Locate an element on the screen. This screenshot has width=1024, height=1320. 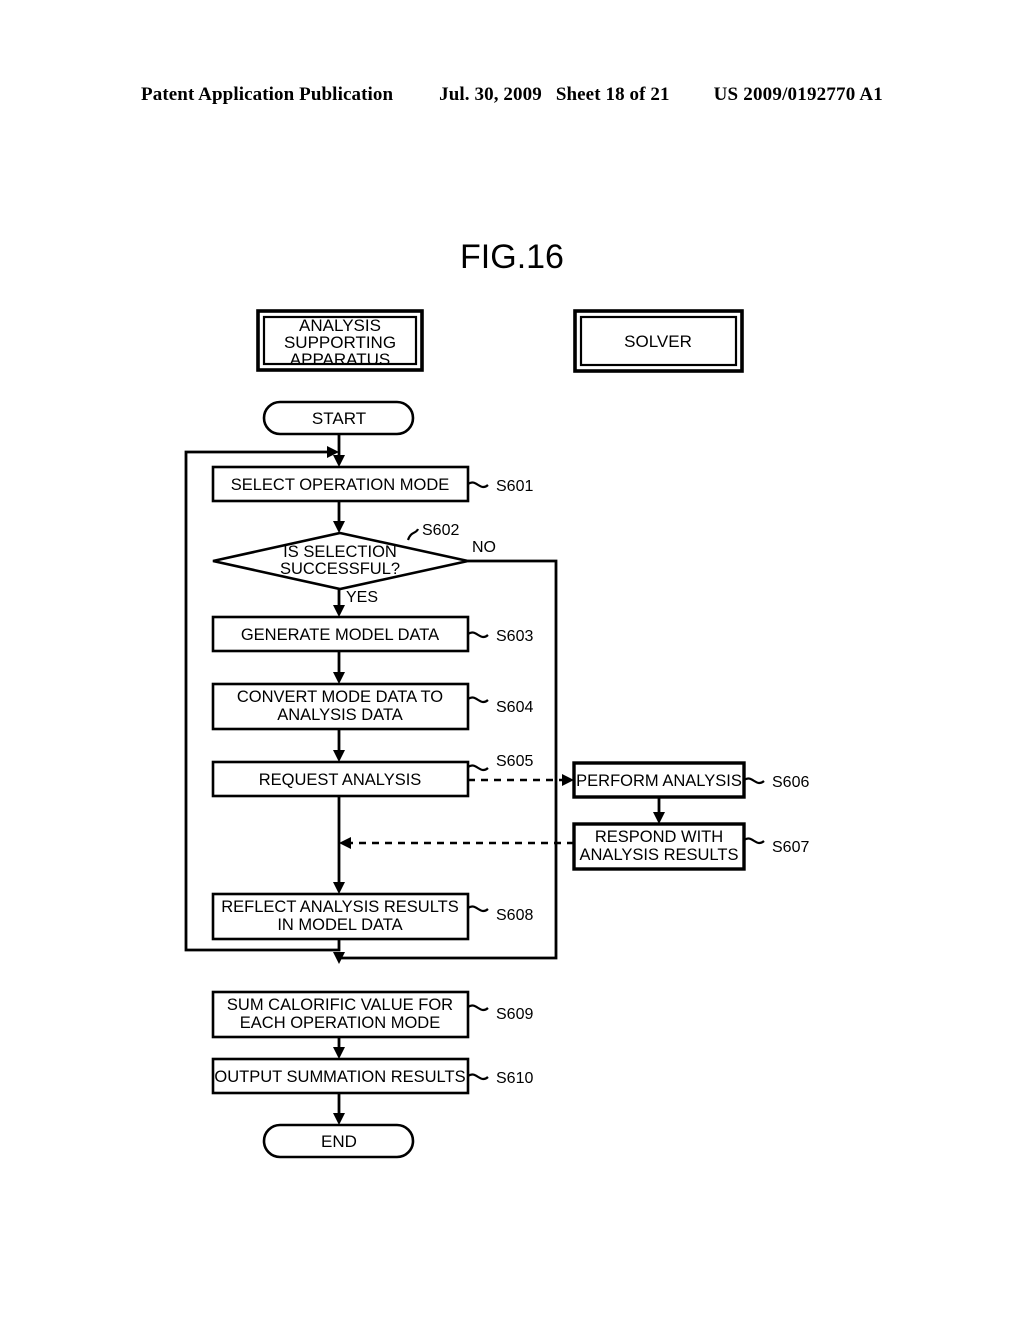
connector-s603-to-s604 is located at coordinates (339, 667).